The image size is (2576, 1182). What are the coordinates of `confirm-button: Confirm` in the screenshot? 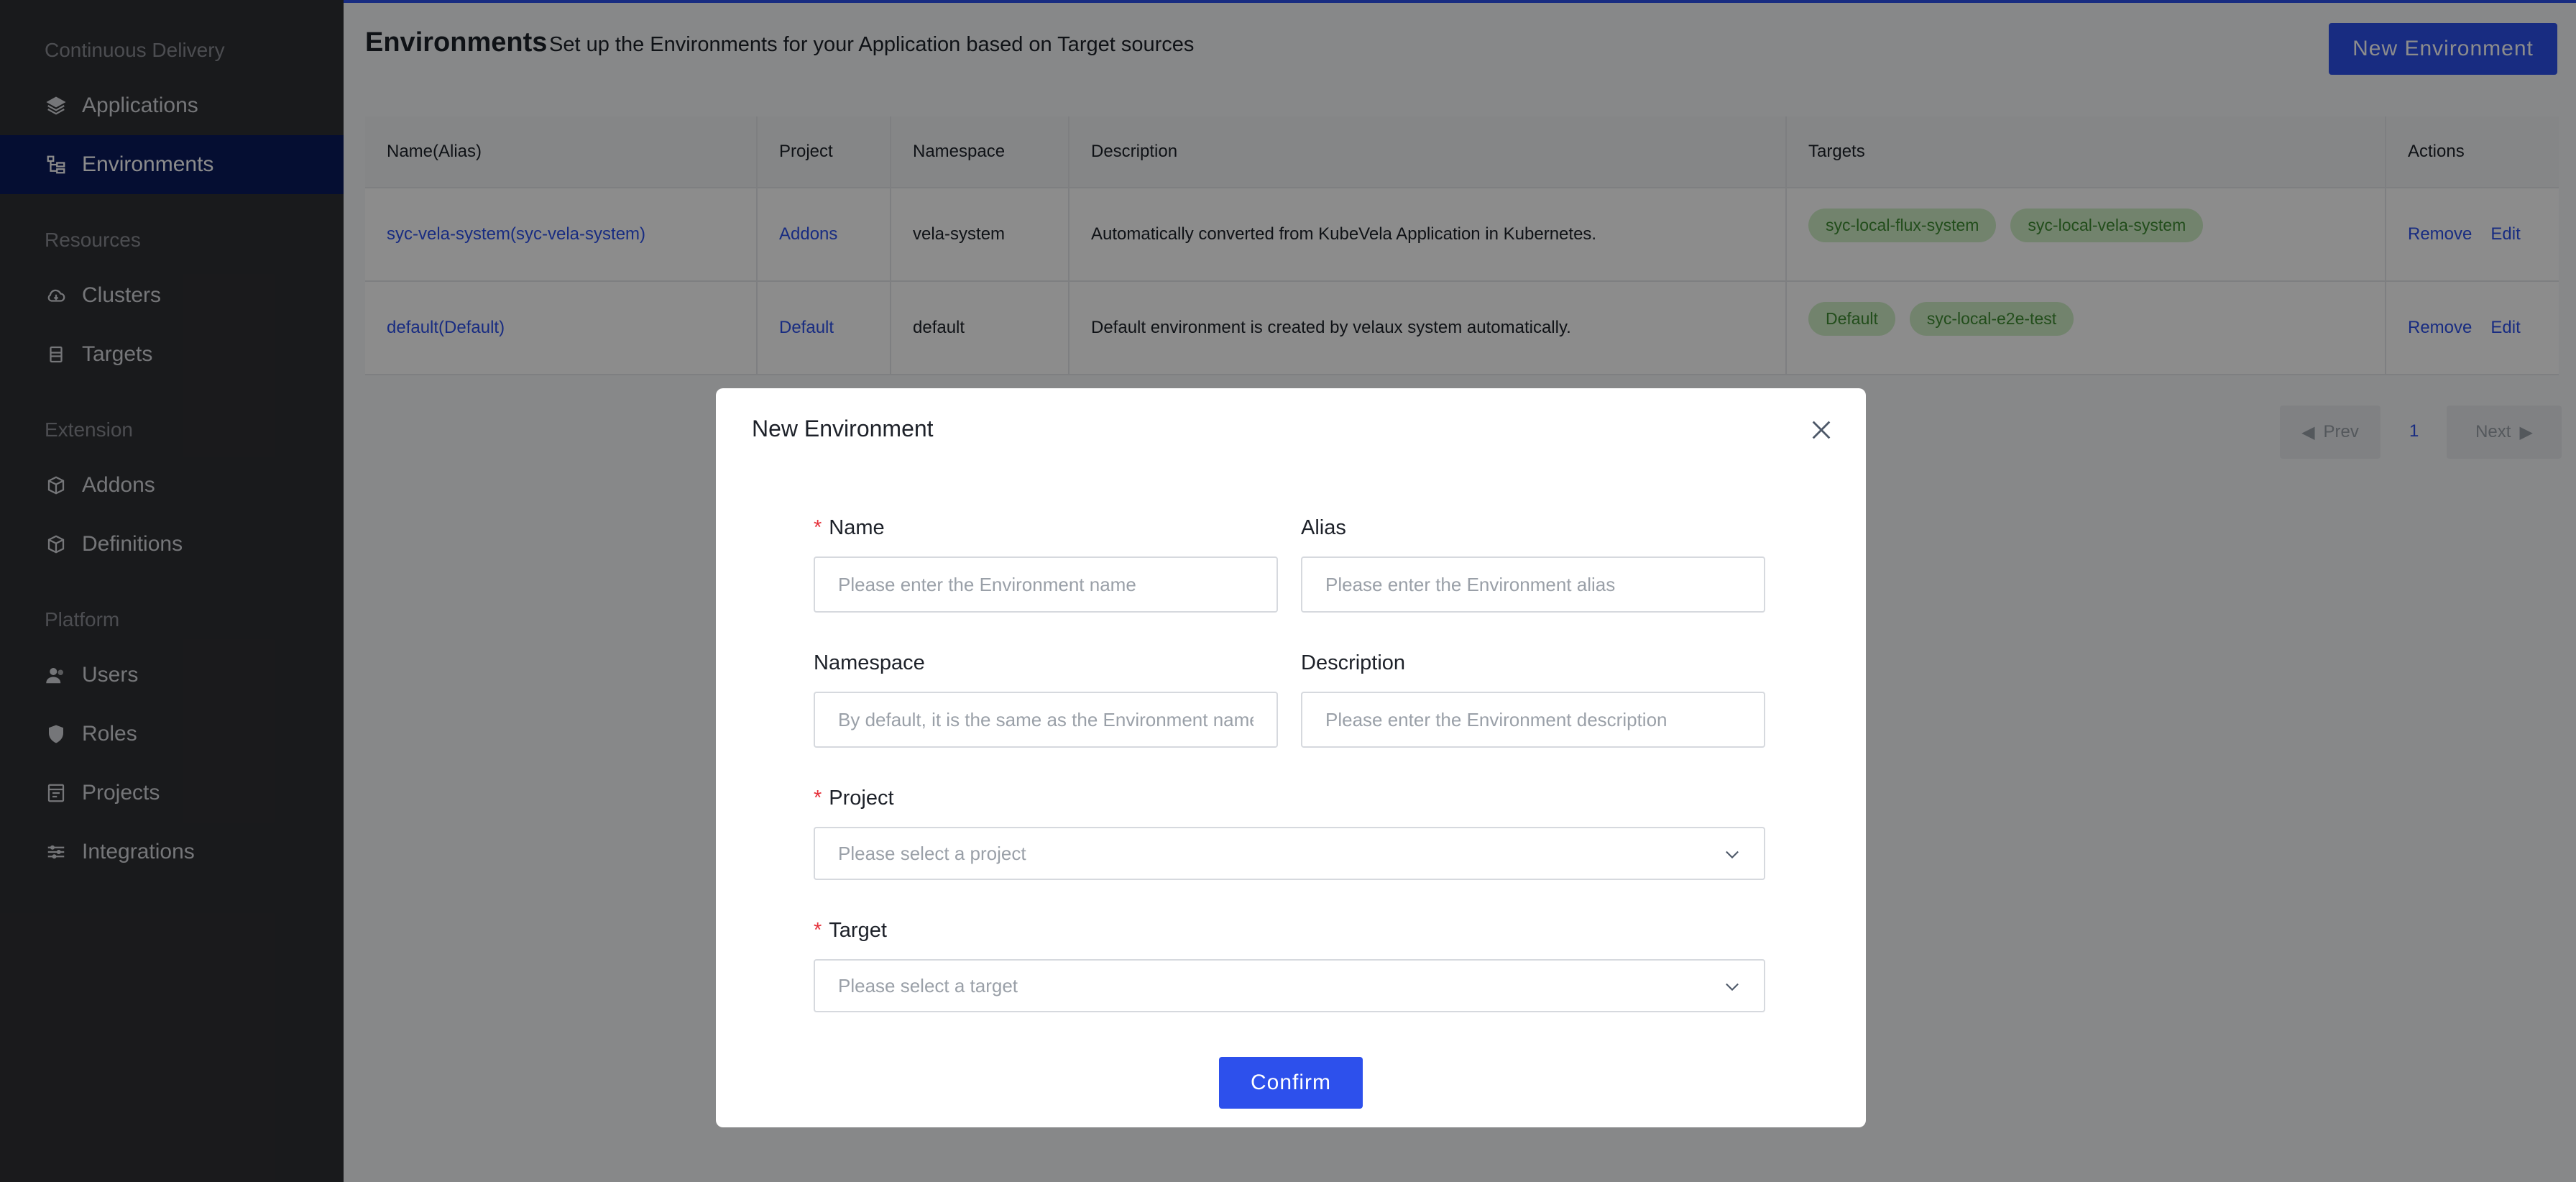 It's located at (1291, 1083).